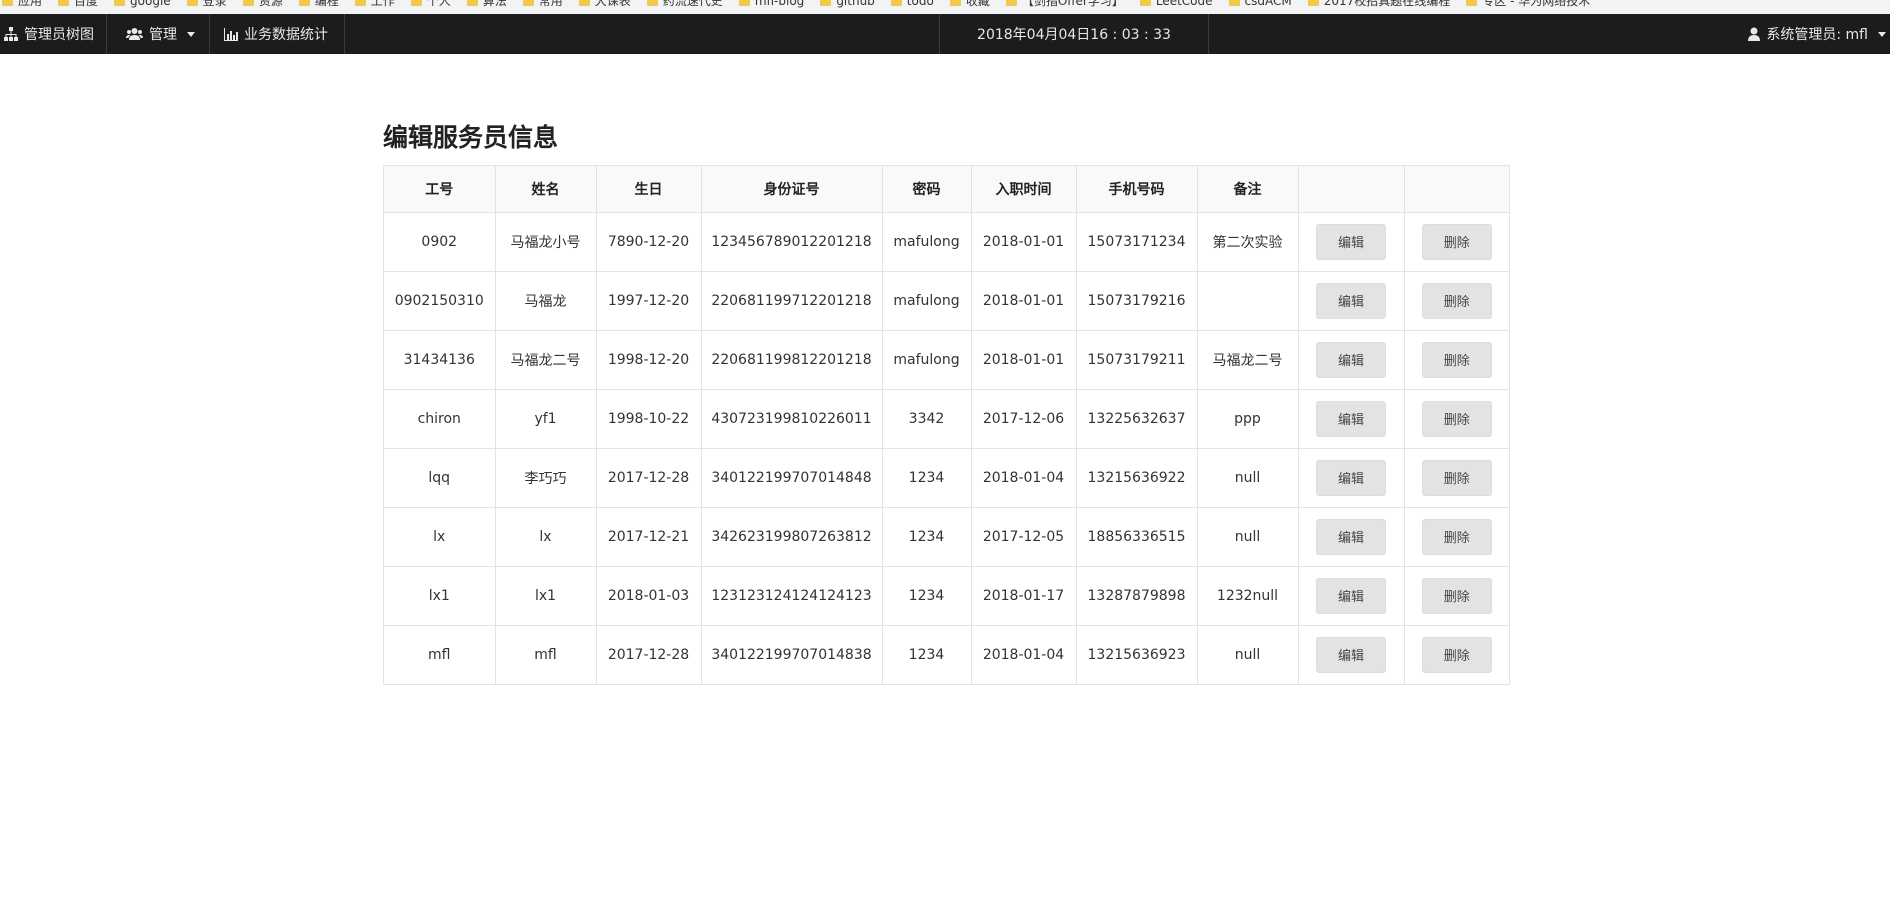 The image size is (1890, 901). What do you see at coordinates (440, 654) in the screenshot?
I see `table-cell: mfl` at bounding box center [440, 654].